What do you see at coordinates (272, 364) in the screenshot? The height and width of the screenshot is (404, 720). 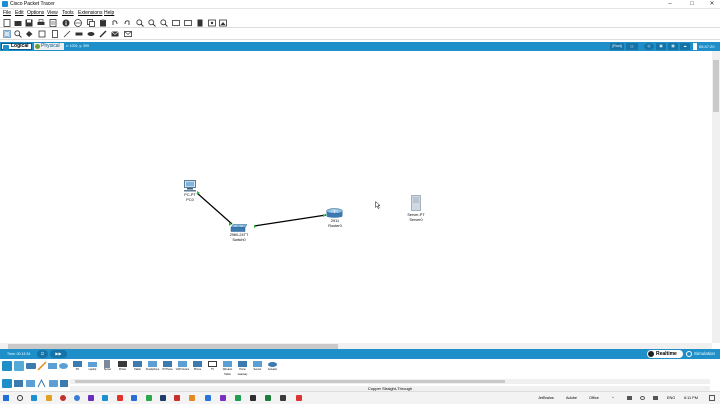 I see `device-actuator-icon` at bounding box center [272, 364].